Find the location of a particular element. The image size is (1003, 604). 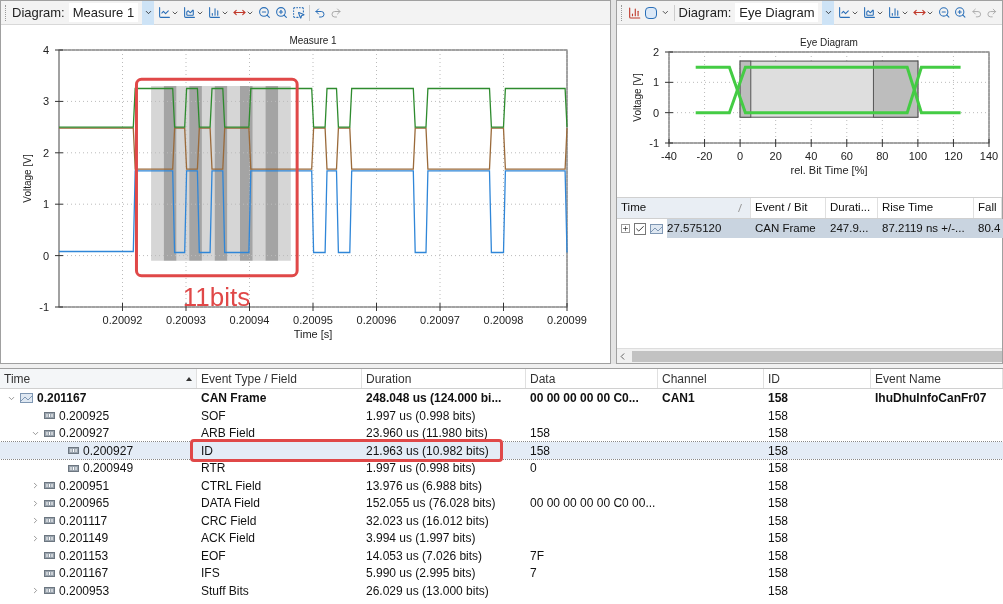

y-tick-label: 4 is located at coordinates (45, 50).